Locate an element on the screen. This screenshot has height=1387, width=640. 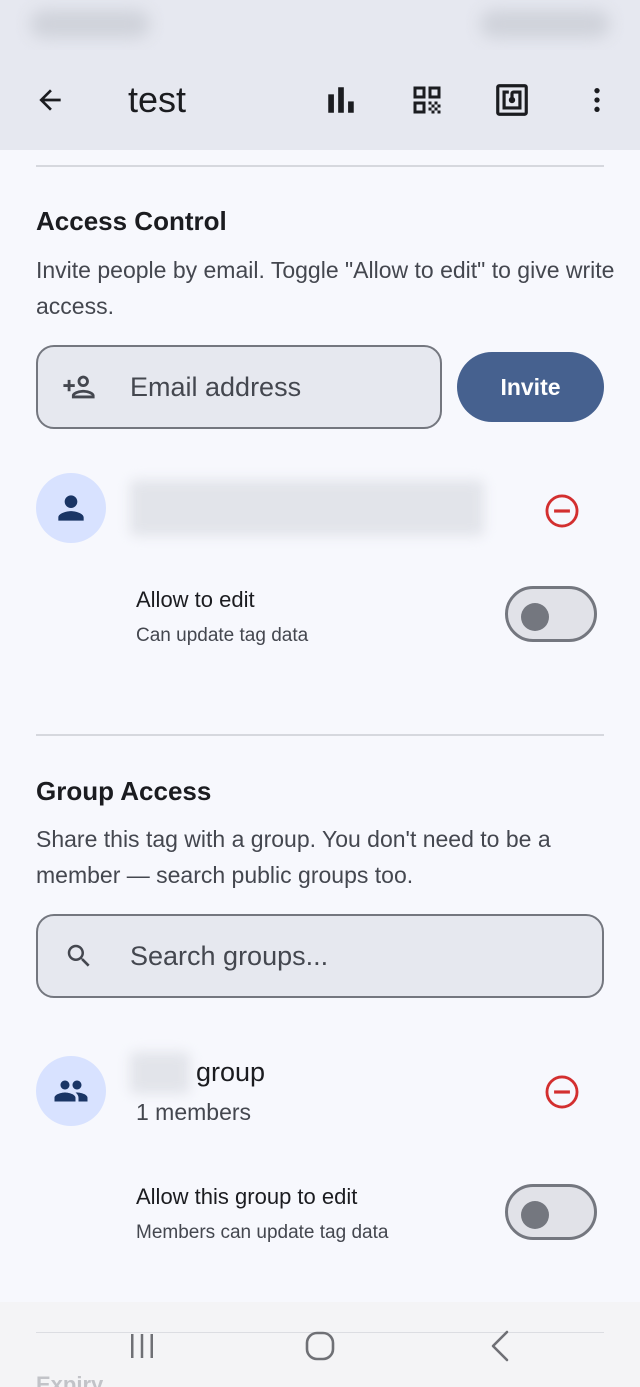
group-avatar is located at coordinates (71, 1091).